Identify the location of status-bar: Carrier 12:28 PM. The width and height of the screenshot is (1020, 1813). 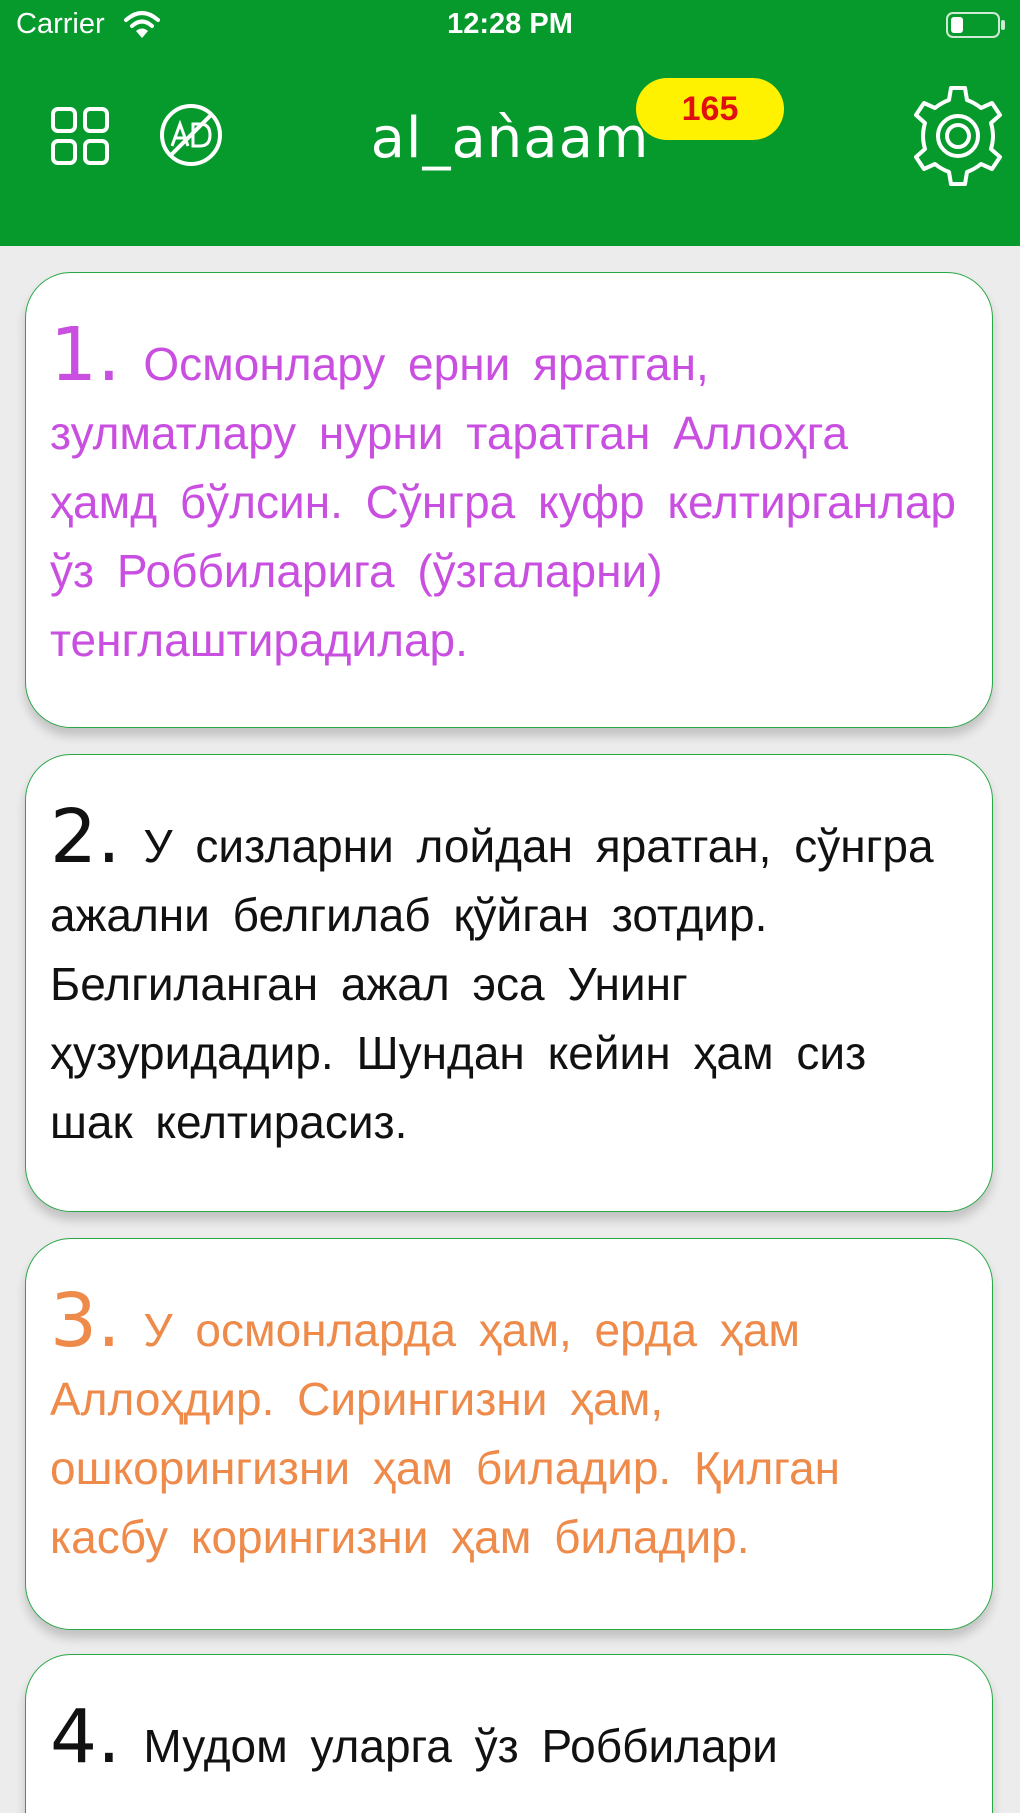
(510, 25).